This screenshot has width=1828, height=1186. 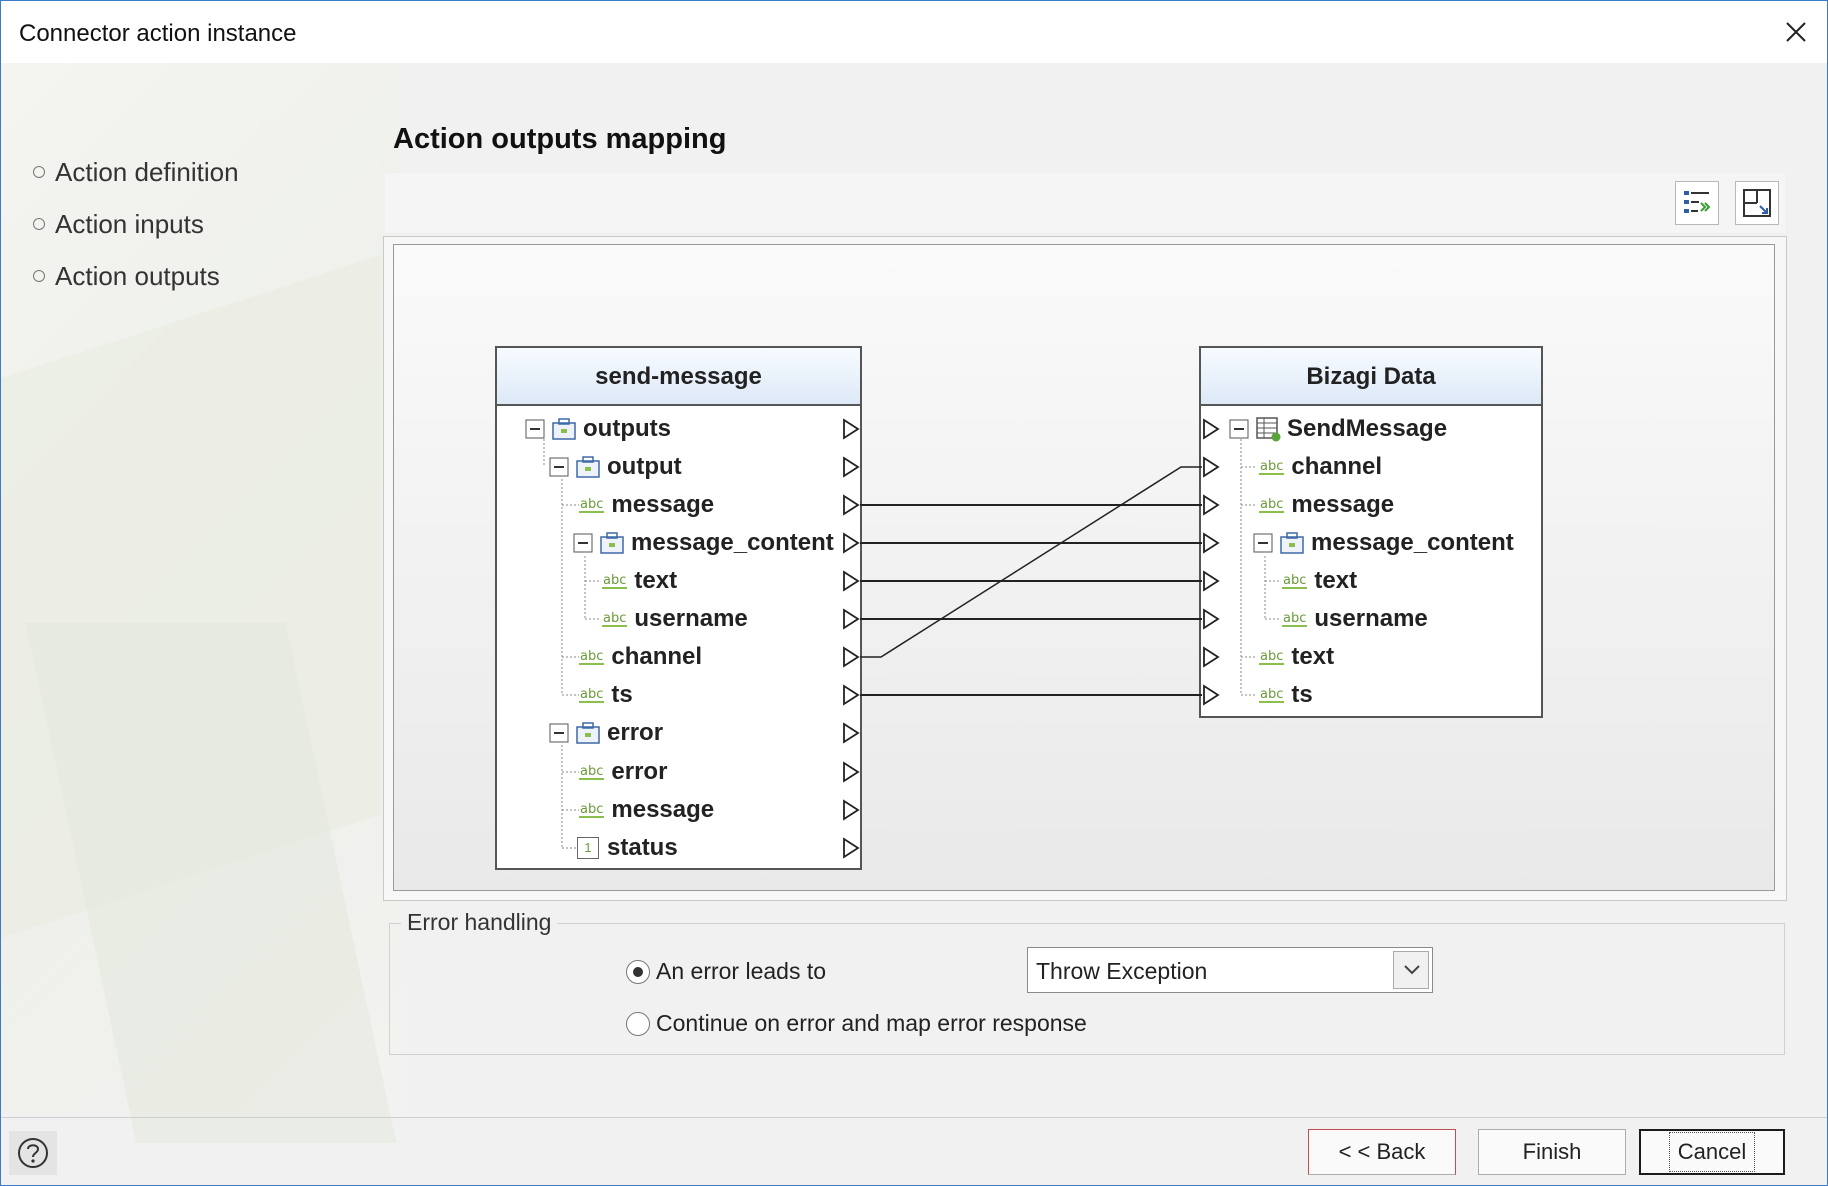 What do you see at coordinates (560, 139) in the screenshot?
I see `page-title: Action outputs mapping` at bounding box center [560, 139].